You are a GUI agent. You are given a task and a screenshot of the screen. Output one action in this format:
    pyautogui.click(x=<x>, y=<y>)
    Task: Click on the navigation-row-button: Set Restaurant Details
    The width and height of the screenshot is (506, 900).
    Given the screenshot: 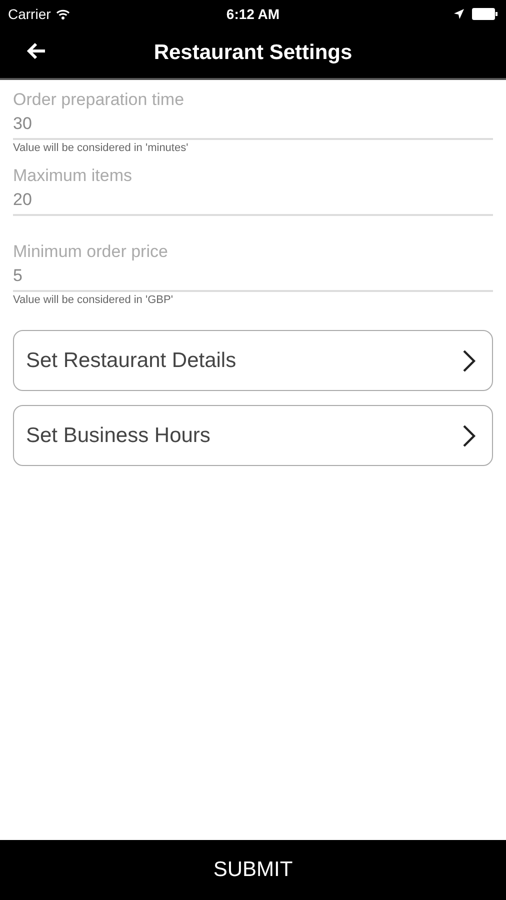 What is the action you would take?
    pyautogui.click(x=253, y=360)
    